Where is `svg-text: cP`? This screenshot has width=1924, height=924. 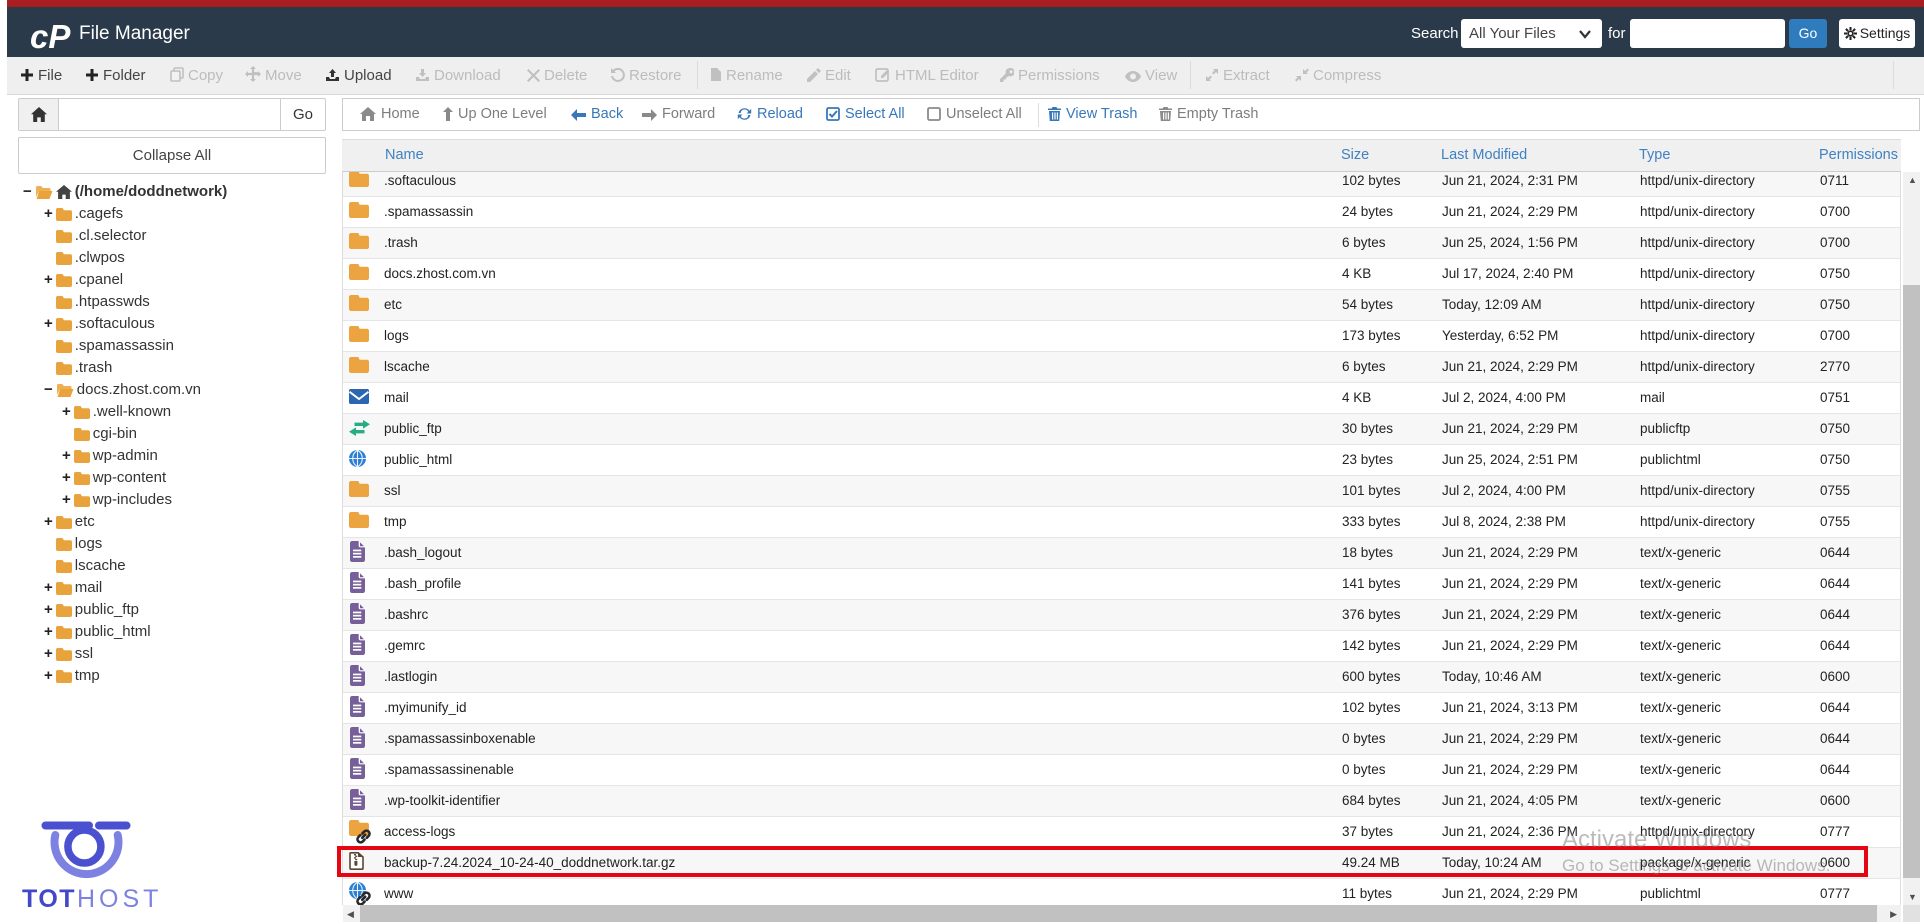
svg-text: cP is located at coordinates (50, 36).